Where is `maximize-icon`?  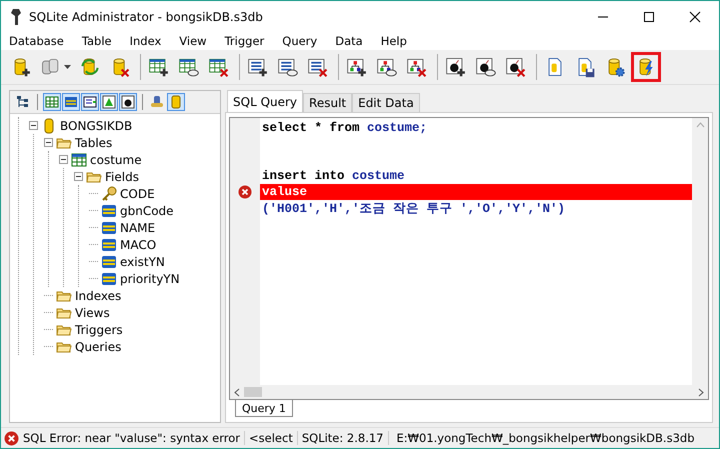
maximize-icon is located at coordinates (649, 16).